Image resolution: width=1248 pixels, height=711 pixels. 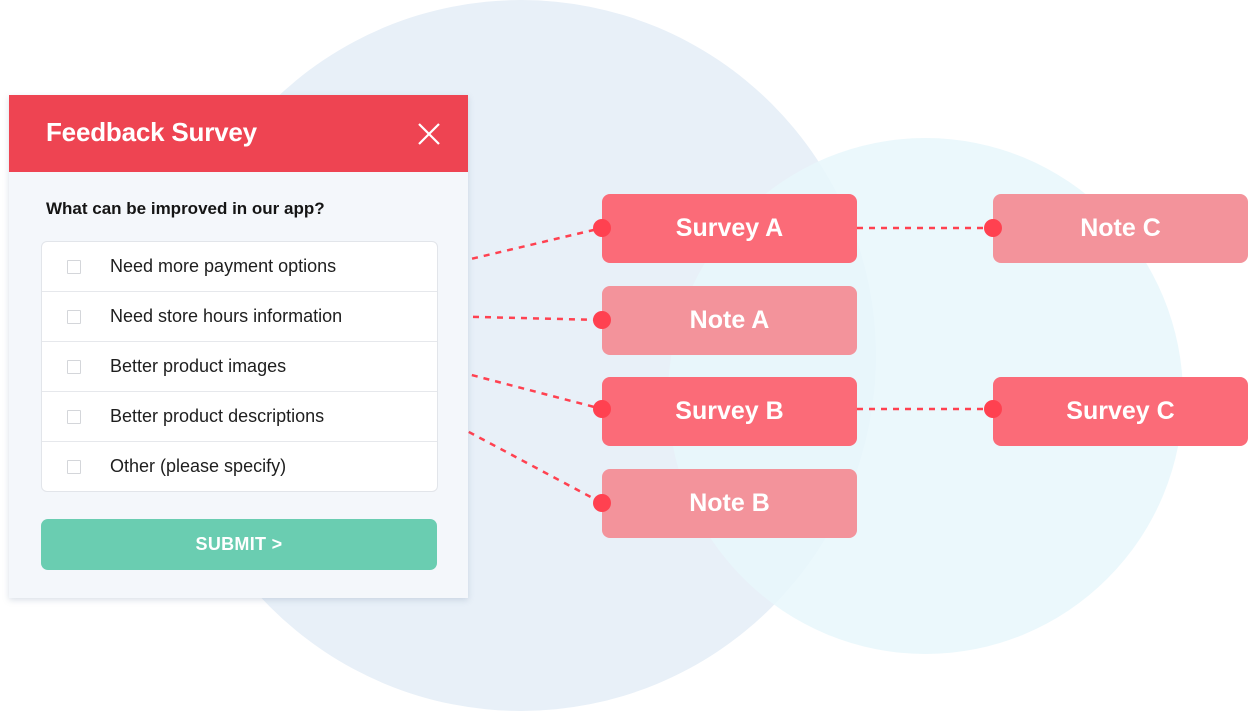 What do you see at coordinates (151, 132) in the screenshot?
I see `panel-title: Feedback Survey` at bounding box center [151, 132].